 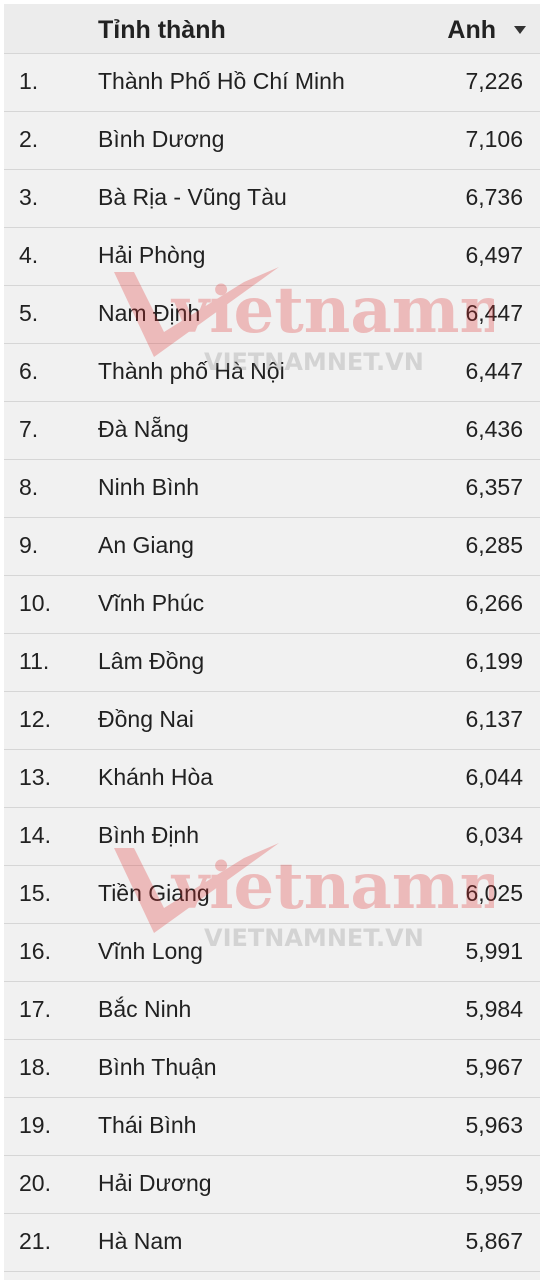 I want to click on row-score: 6,436, so click(x=494, y=429).